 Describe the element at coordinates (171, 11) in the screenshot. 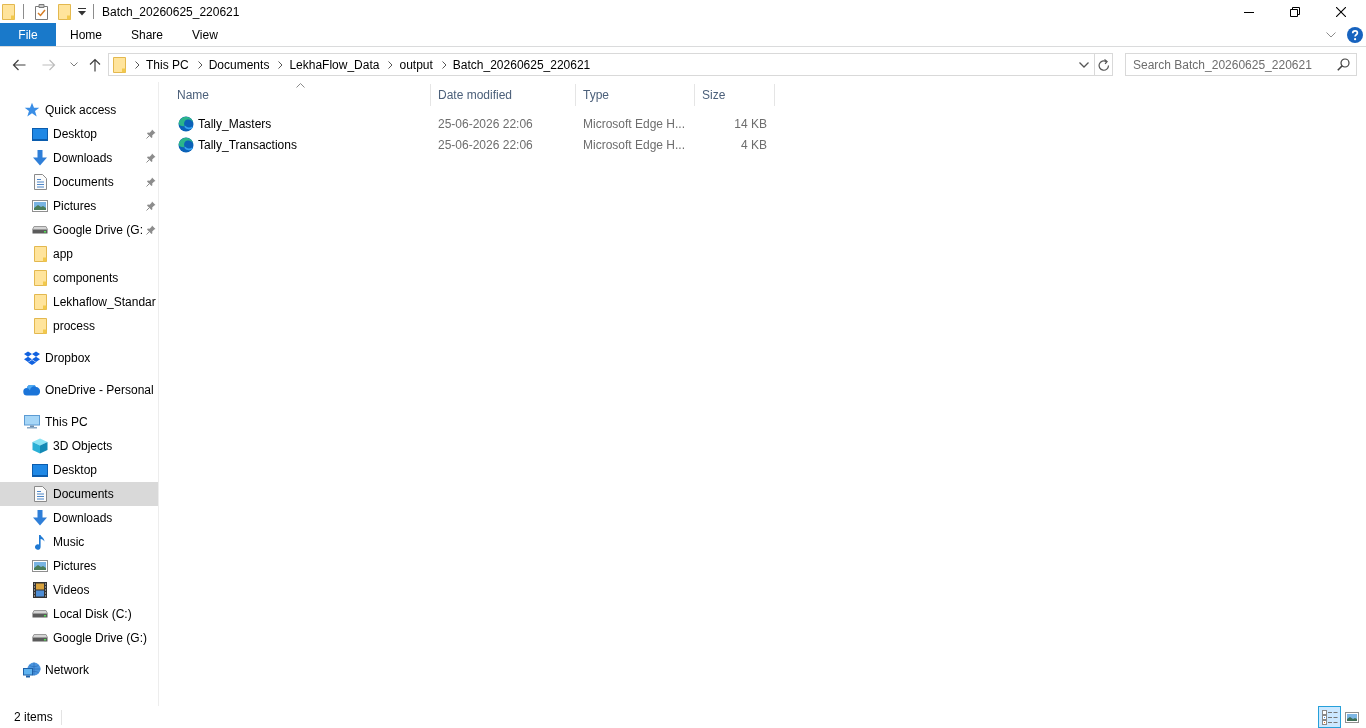

I see `window-title: Batch_20260625_220621` at that location.